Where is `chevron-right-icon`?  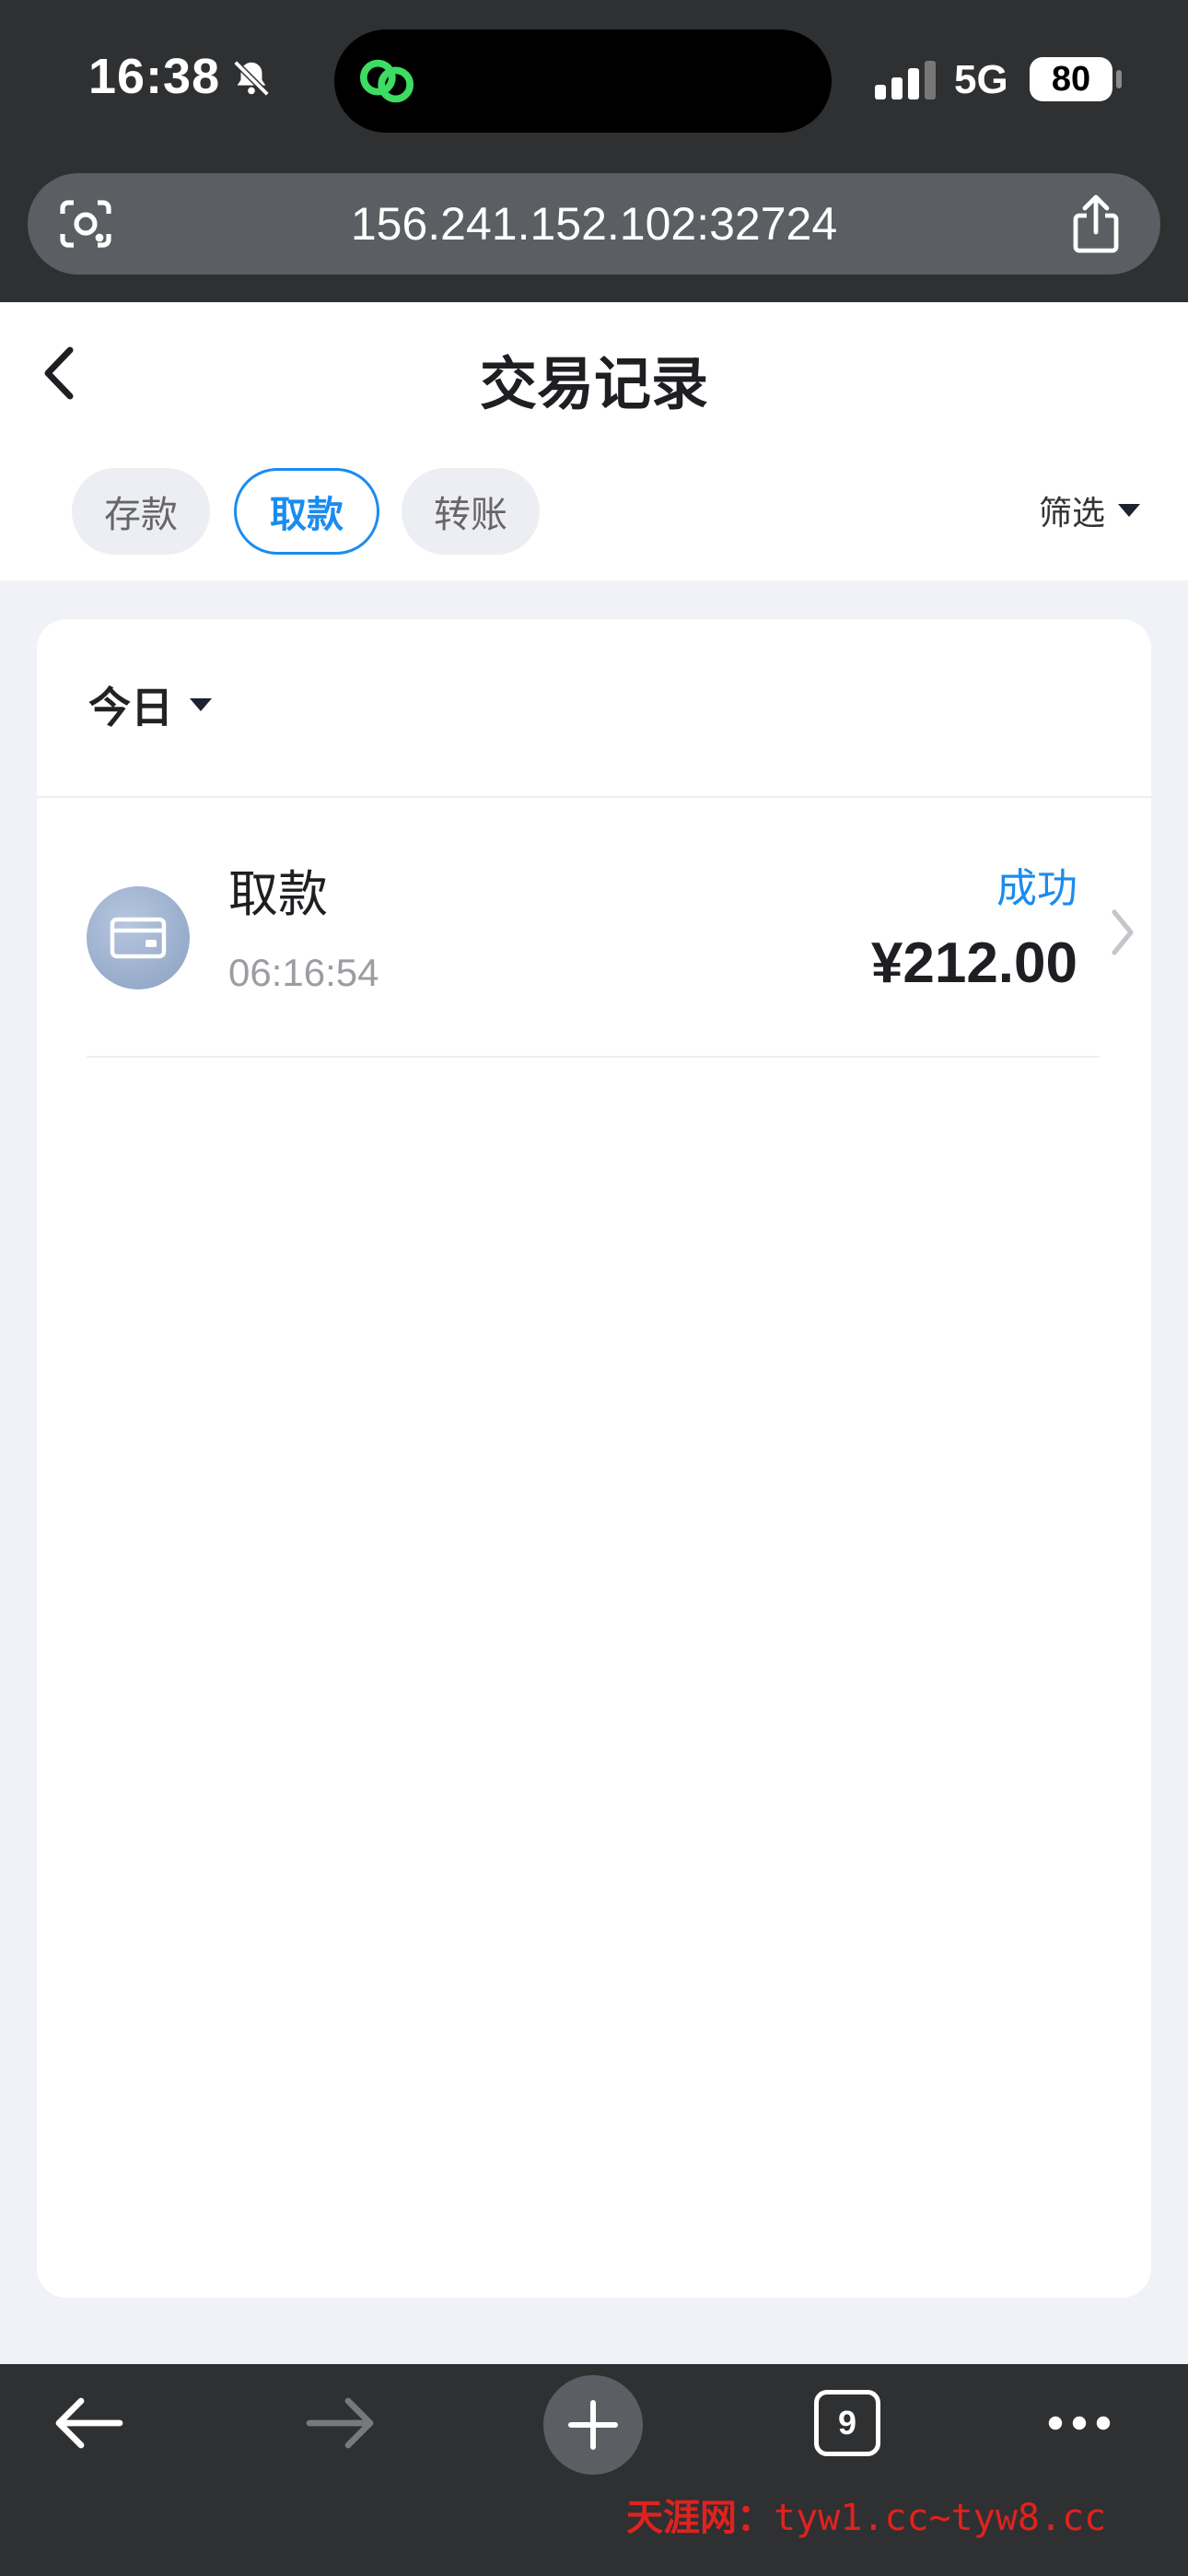
chevron-right-icon is located at coordinates (1123, 932).